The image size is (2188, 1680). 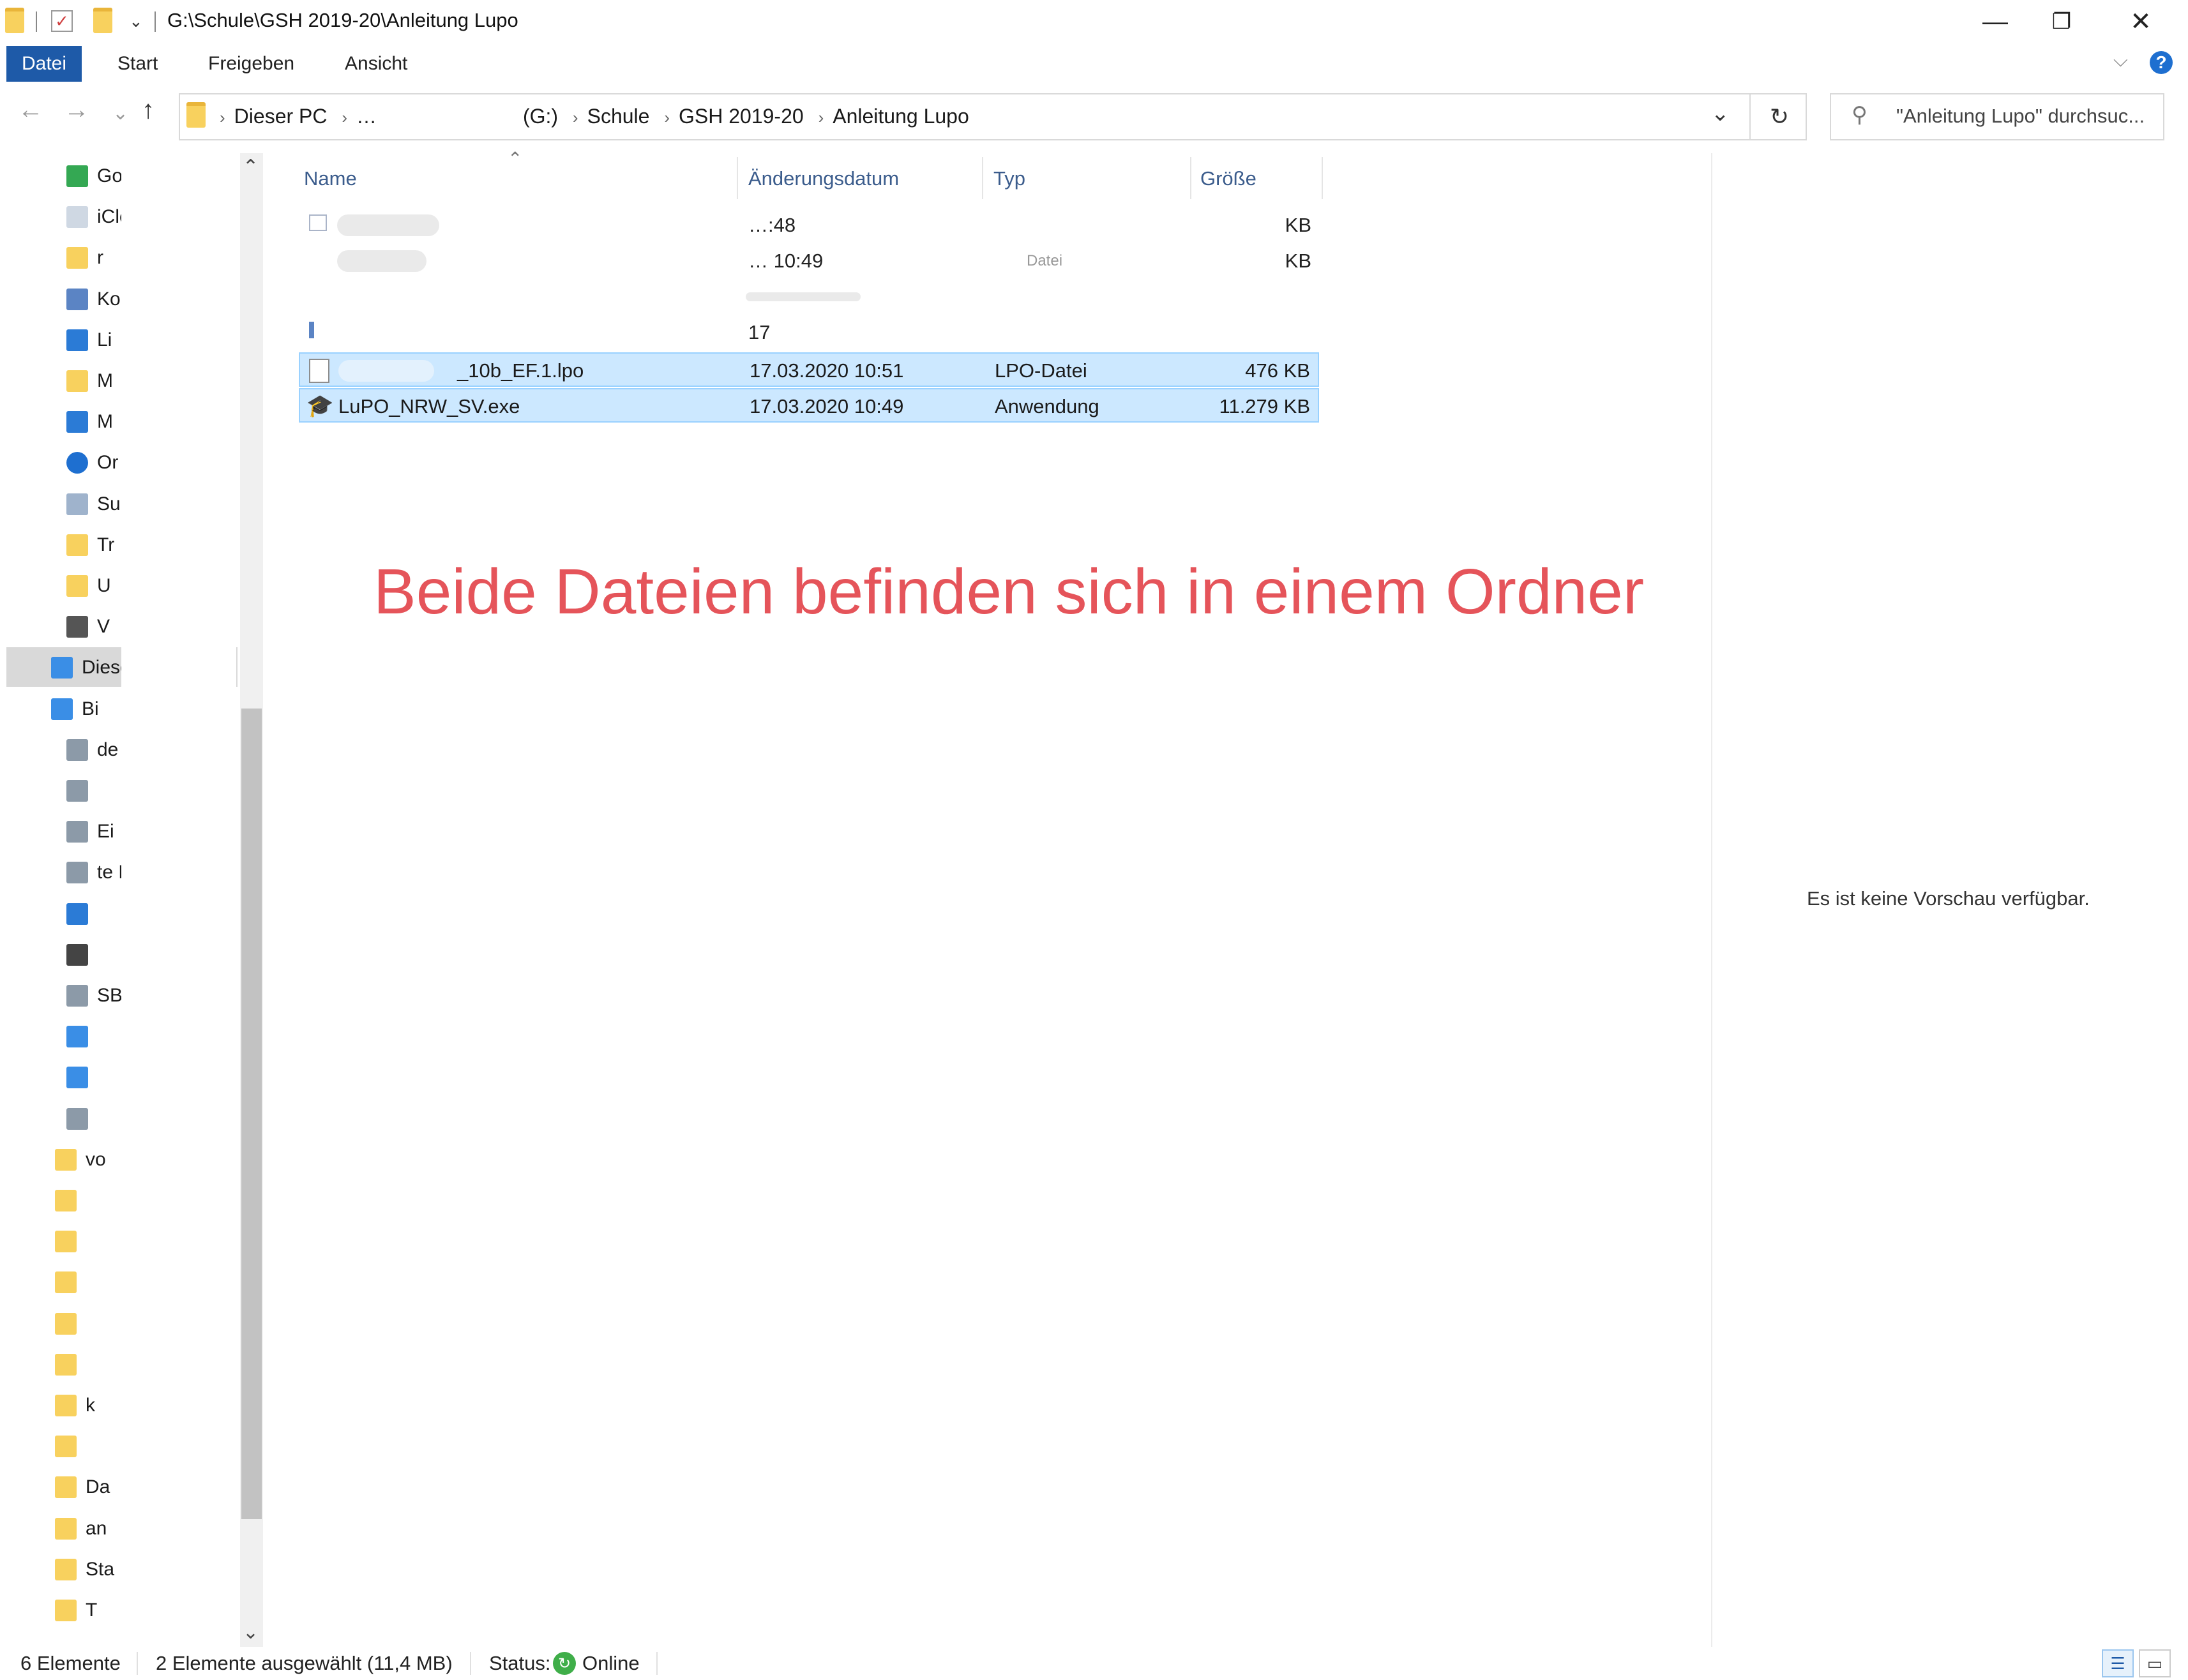 What do you see at coordinates (30, 110) in the screenshot?
I see `back-button: ←` at bounding box center [30, 110].